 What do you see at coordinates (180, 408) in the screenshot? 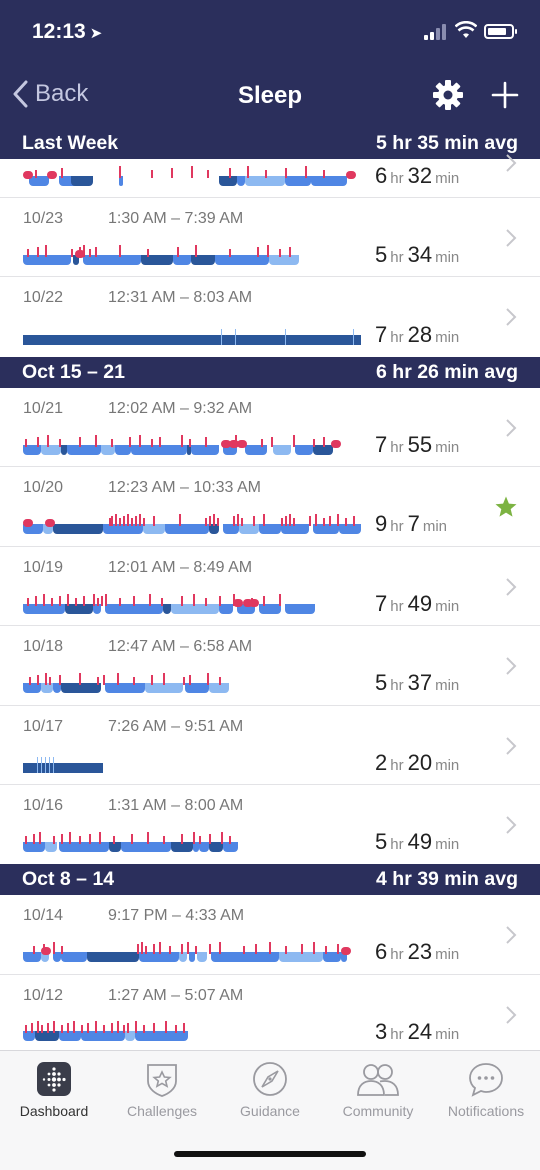
I see `log-time-range: 12:02 AM – 9:32 AM` at bounding box center [180, 408].